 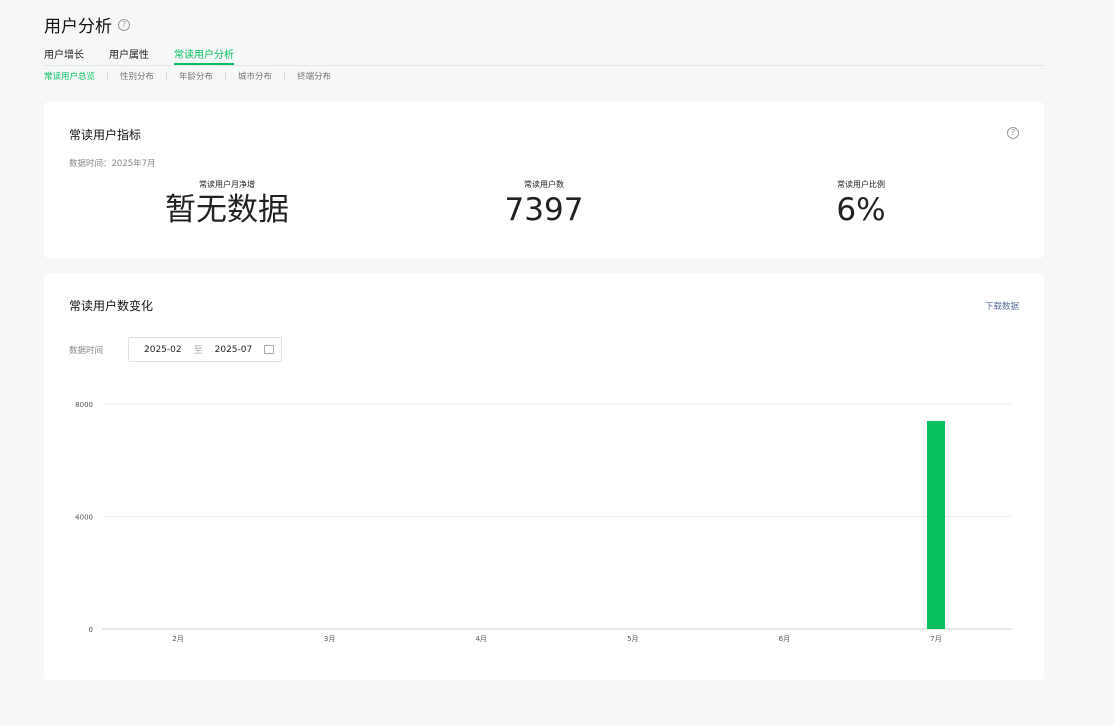 I want to click on sub-tabs: 常读用户总览 性别分布 年龄分布 城市分布 终端分布, so click(x=187, y=76).